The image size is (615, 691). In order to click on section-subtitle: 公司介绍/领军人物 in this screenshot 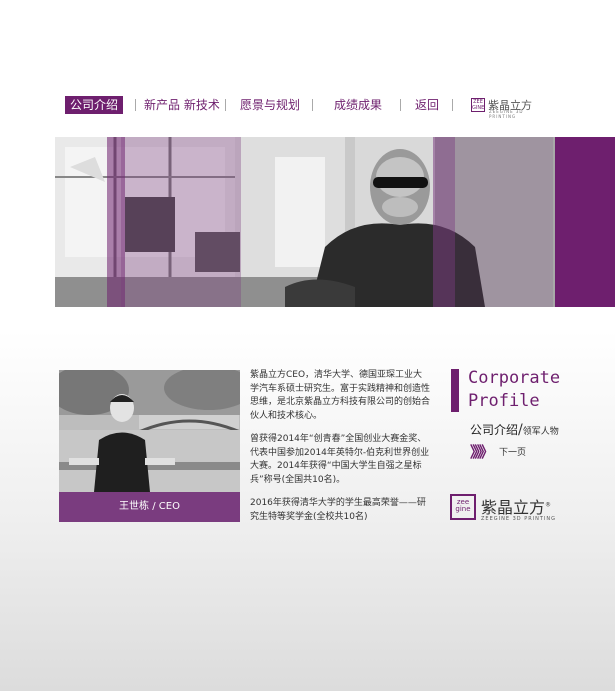, I will do `click(514, 429)`.